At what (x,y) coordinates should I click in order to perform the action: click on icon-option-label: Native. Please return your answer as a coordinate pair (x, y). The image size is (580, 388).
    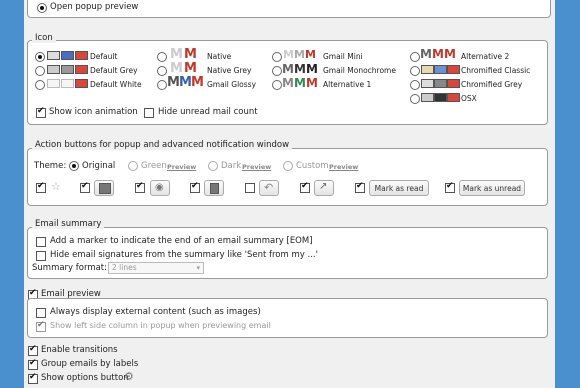
    Looking at the image, I should click on (219, 56).